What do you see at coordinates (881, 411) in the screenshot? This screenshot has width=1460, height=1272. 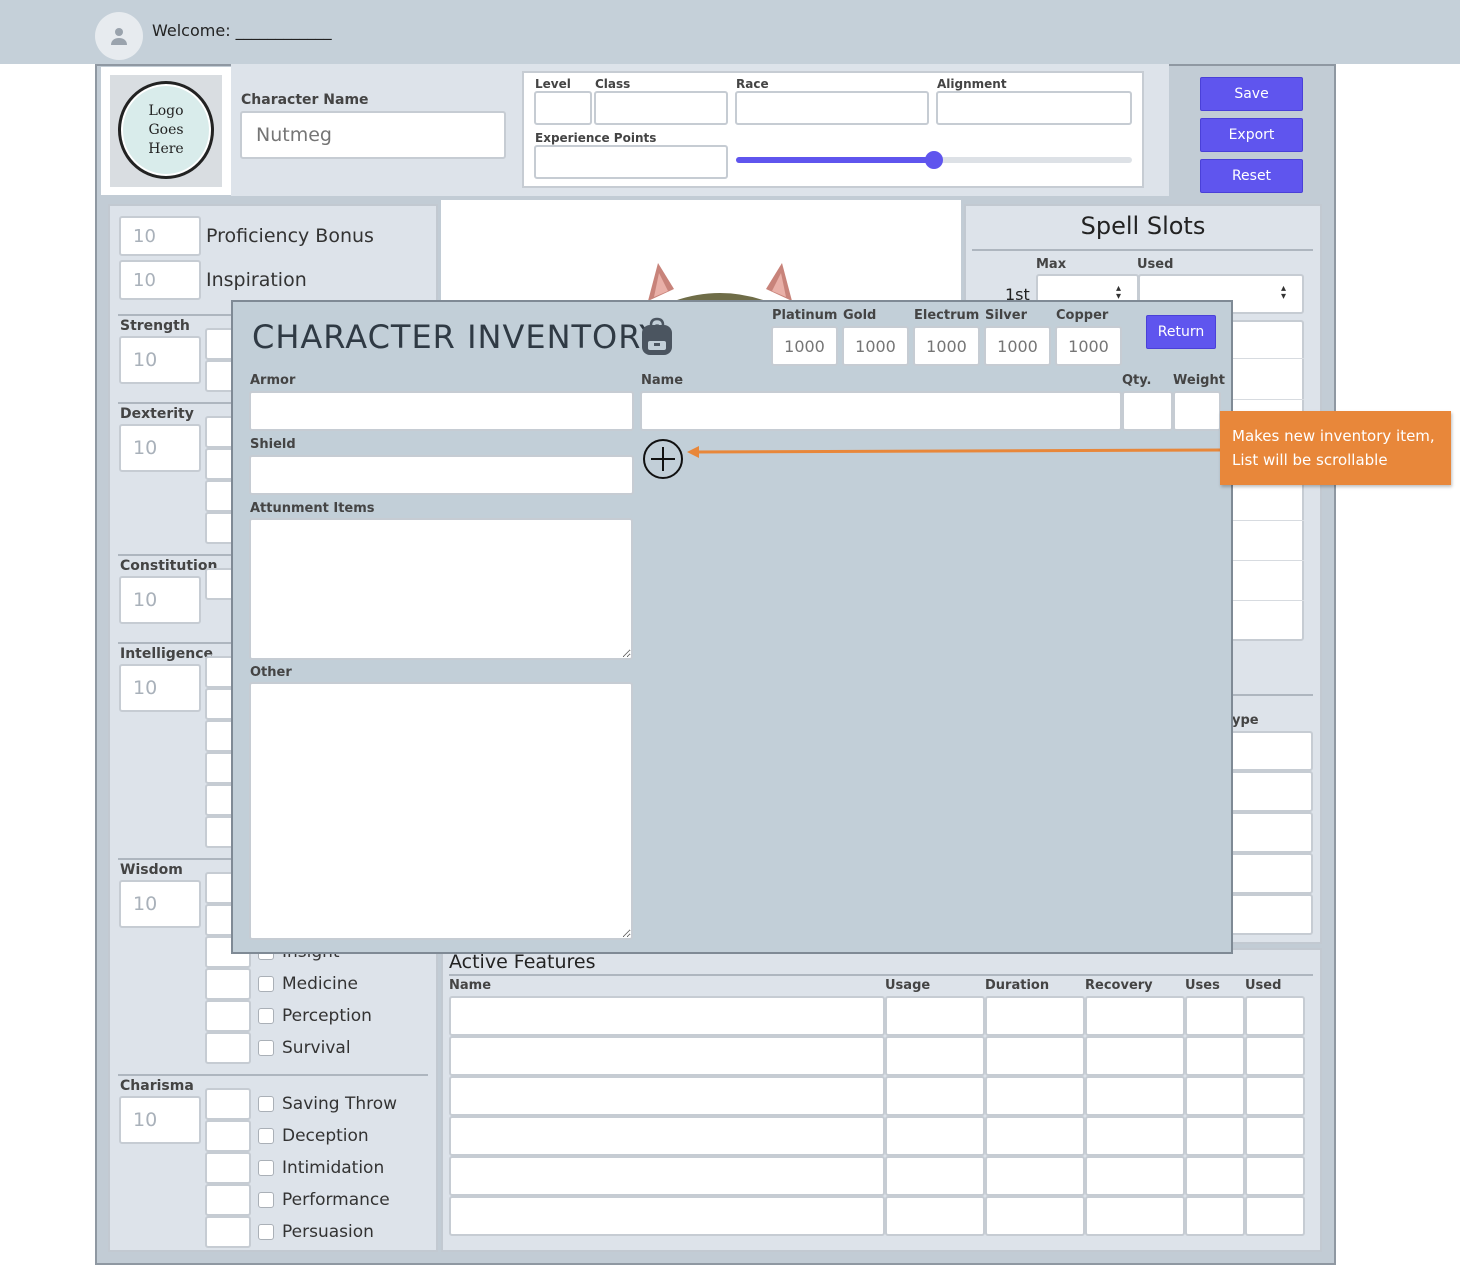 I see `item-name-input` at bounding box center [881, 411].